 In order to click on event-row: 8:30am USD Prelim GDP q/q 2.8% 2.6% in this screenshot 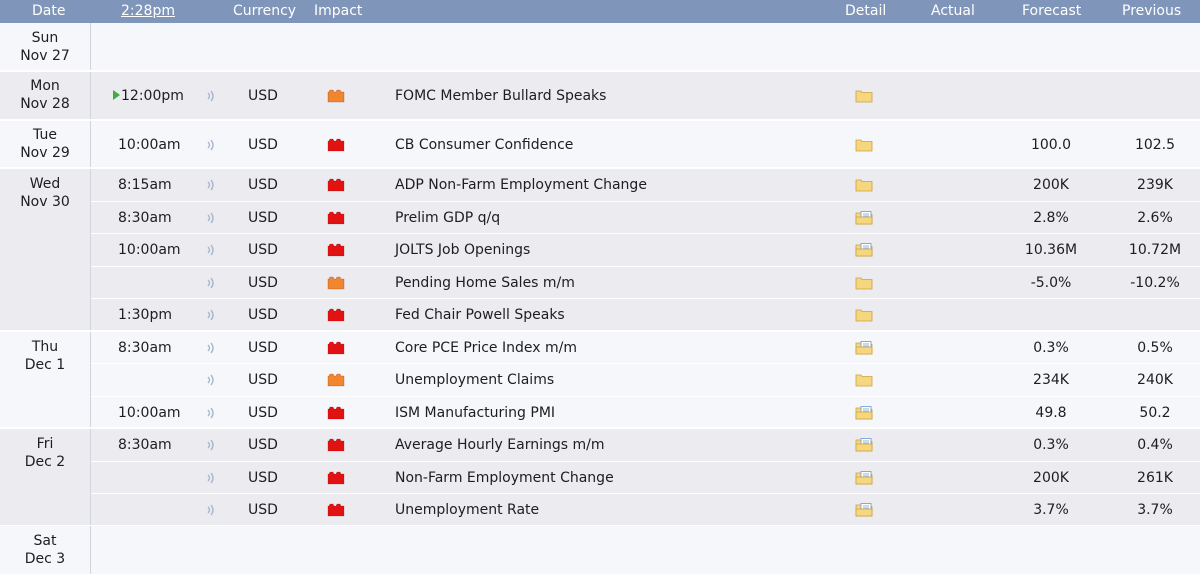, I will do `click(645, 218)`.